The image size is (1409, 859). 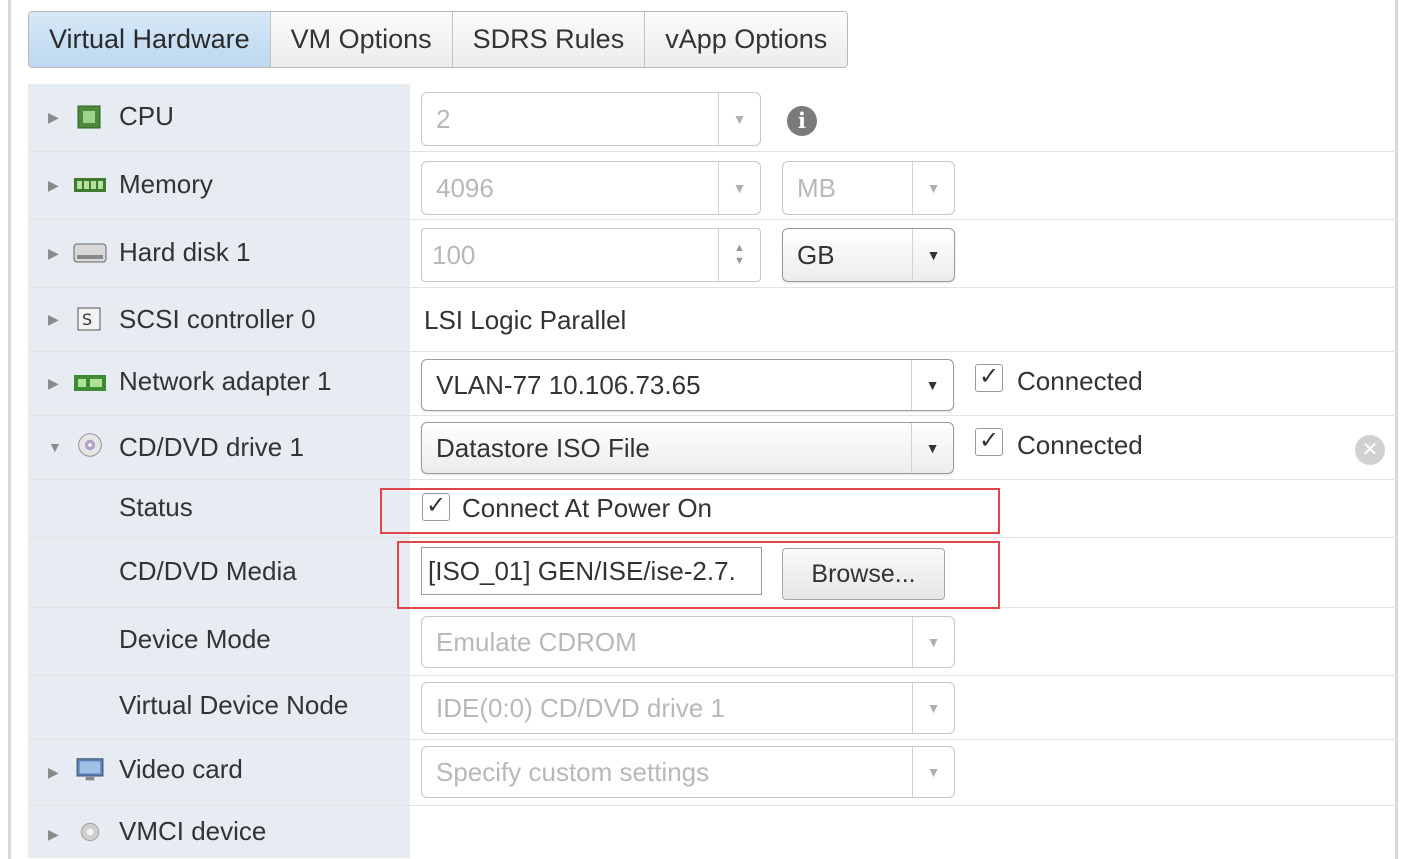 I want to click on svg-text: S, so click(x=87, y=319).